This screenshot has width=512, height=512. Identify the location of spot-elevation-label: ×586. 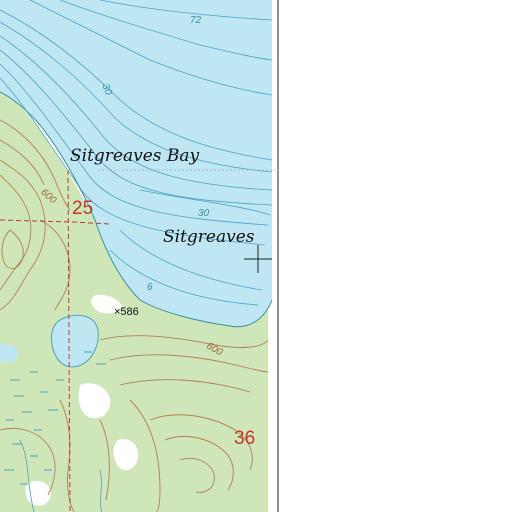
(126, 312).